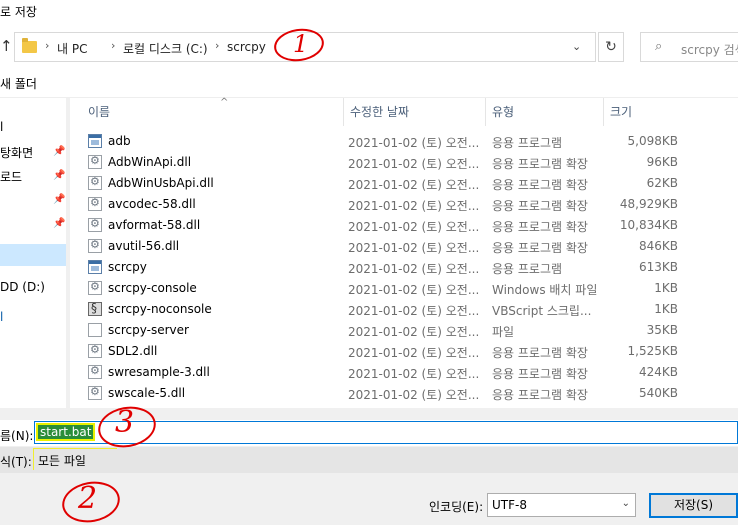  What do you see at coordinates (72, 48) in the screenshot?
I see `breadcrumb-this-pc: 내 PC` at bounding box center [72, 48].